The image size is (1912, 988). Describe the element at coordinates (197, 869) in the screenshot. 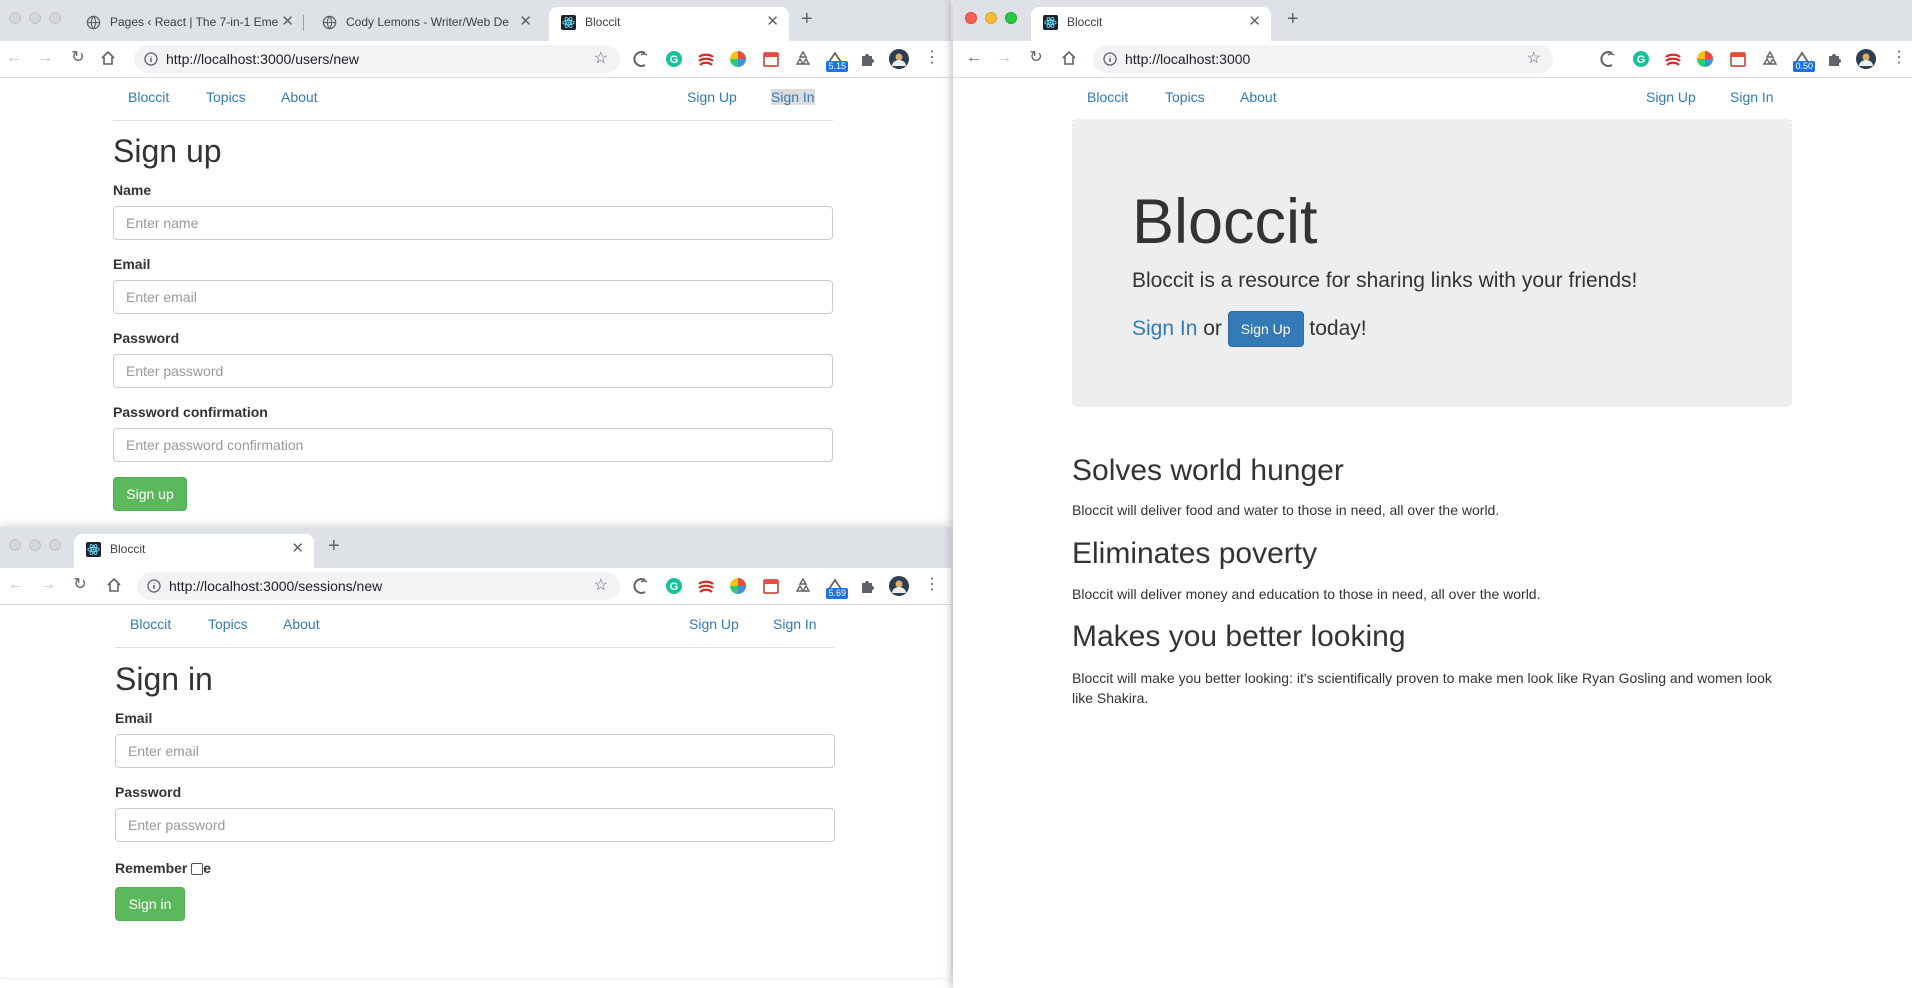

I see `remember-checkbox` at that location.